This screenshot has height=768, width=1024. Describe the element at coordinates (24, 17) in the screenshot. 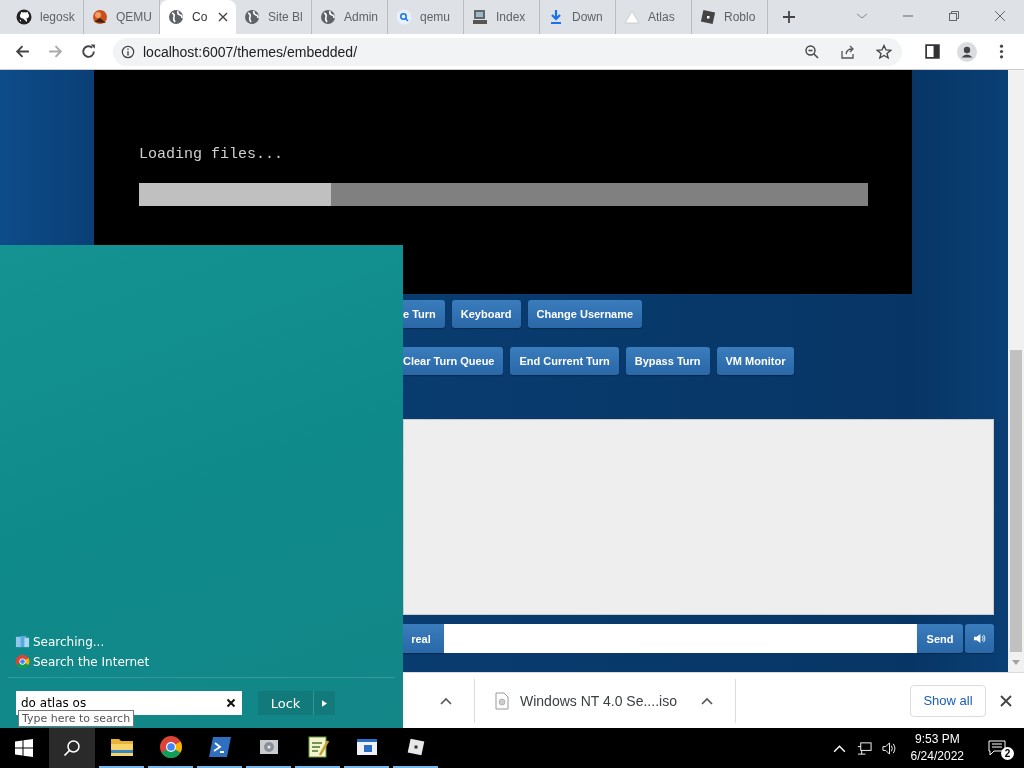

I see `github-icon` at that location.